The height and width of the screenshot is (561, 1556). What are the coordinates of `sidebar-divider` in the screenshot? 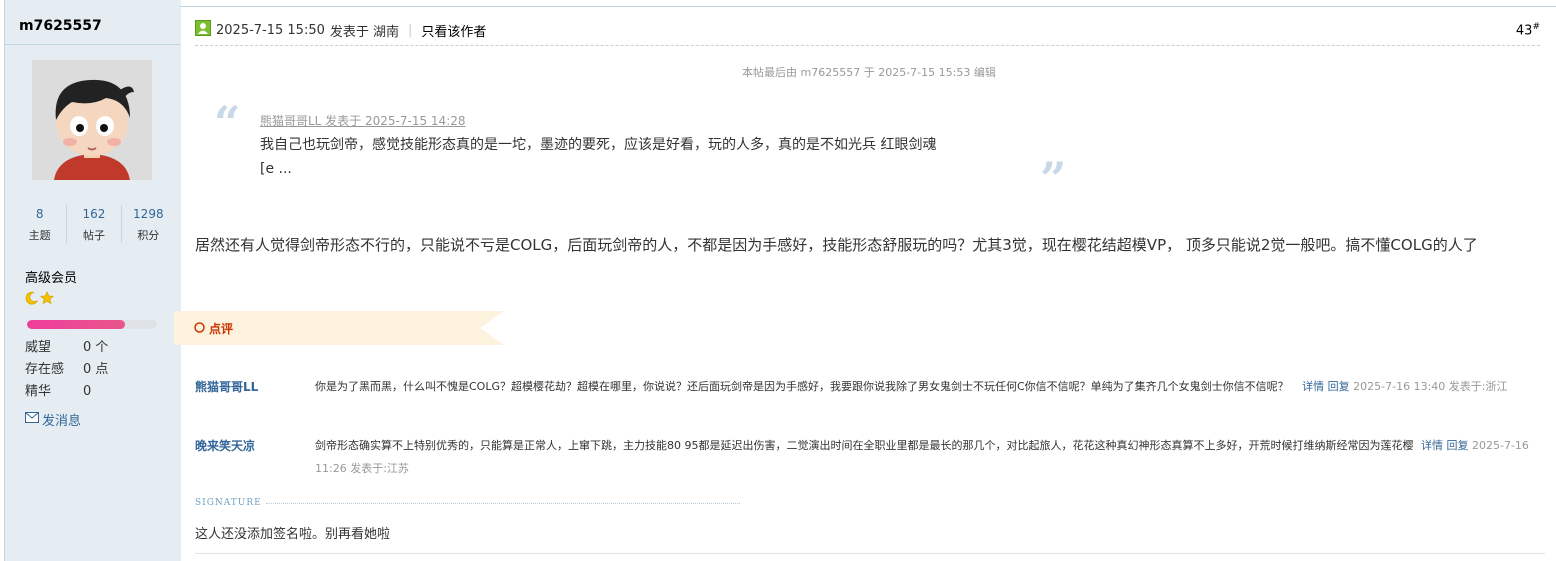 It's located at (93, 44).